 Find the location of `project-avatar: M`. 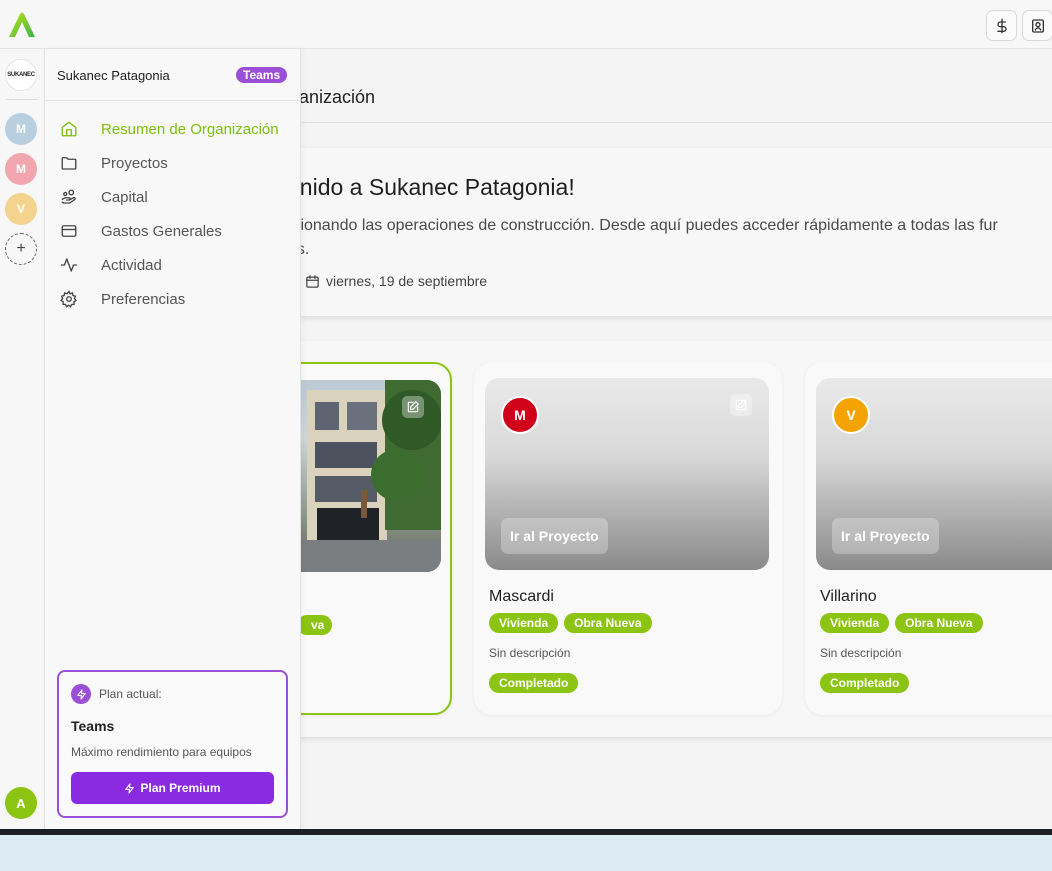

project-avatar: M is located at coordinates (520, 415).